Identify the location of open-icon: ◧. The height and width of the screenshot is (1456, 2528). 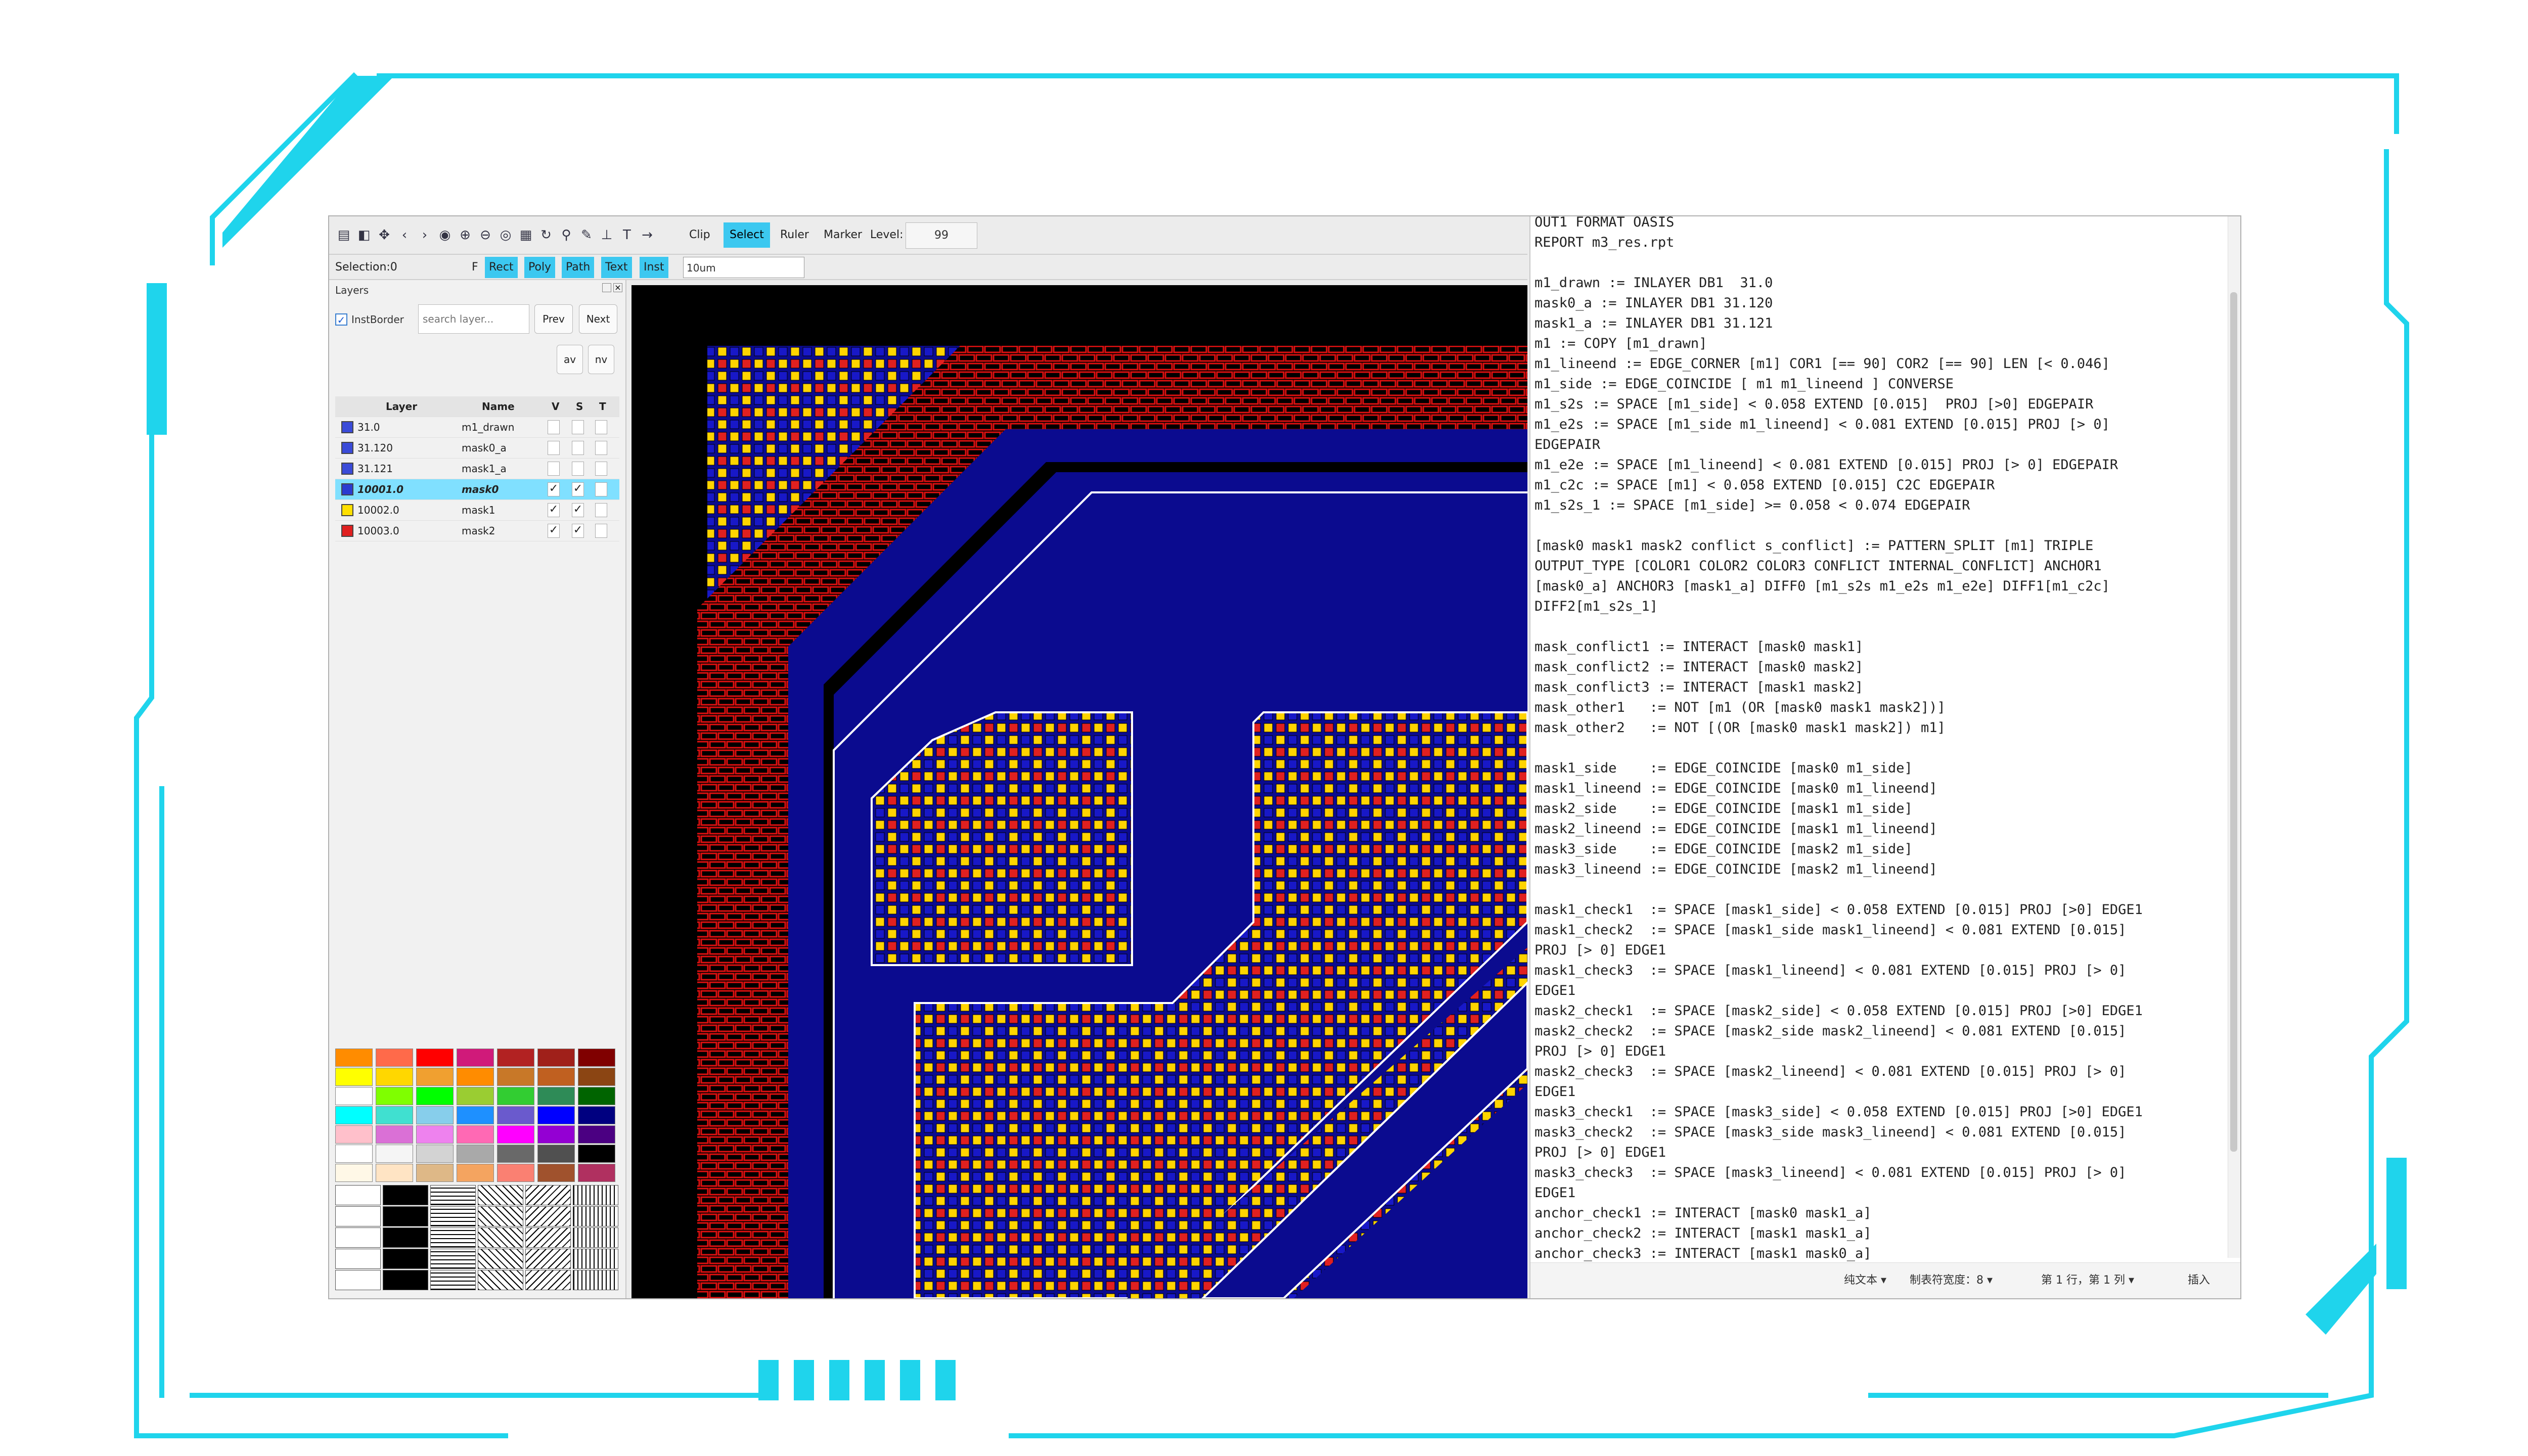
(364, 235).